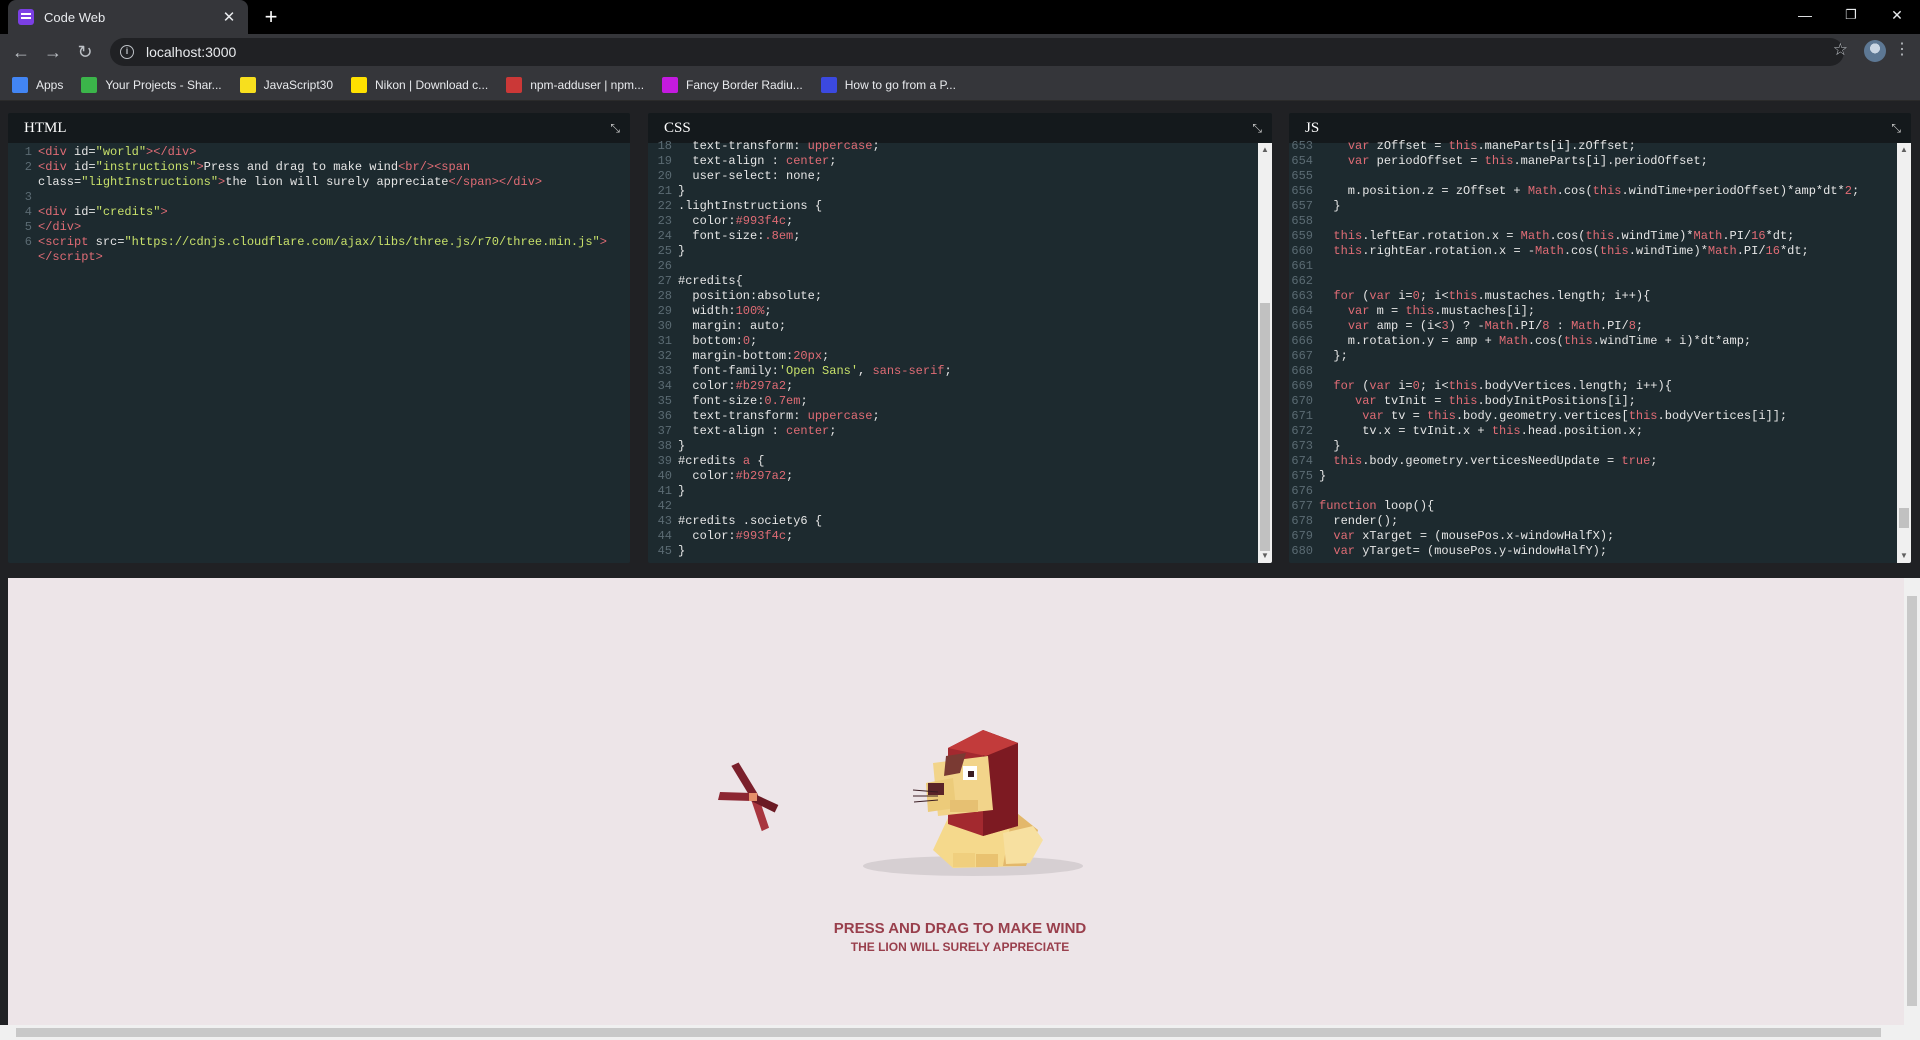  I want to click on light-instructions-text: THE LION WILL SURELY APPRECIATE, so click(960, 947).